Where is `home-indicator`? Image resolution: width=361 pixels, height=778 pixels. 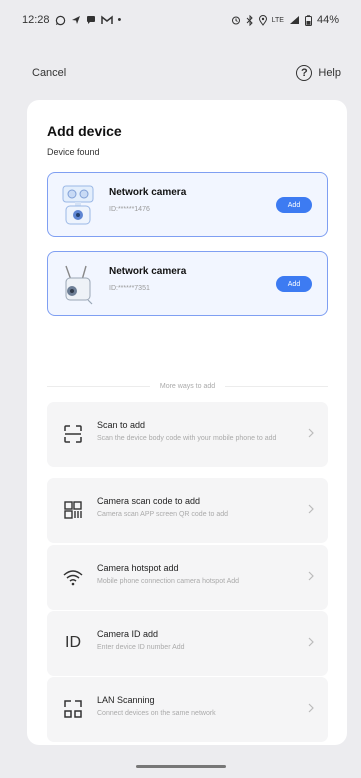 home-indicator is located at coordinates (181, 766).